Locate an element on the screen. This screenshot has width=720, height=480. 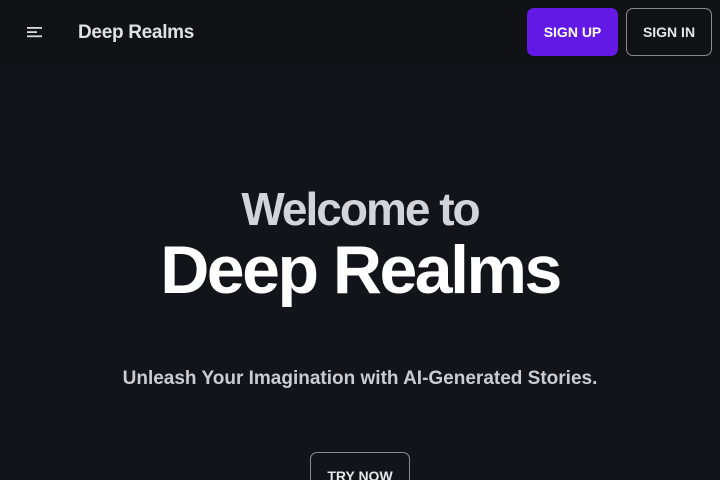
sign-up-button: SIGN UP is located at coordinates (572, 32).